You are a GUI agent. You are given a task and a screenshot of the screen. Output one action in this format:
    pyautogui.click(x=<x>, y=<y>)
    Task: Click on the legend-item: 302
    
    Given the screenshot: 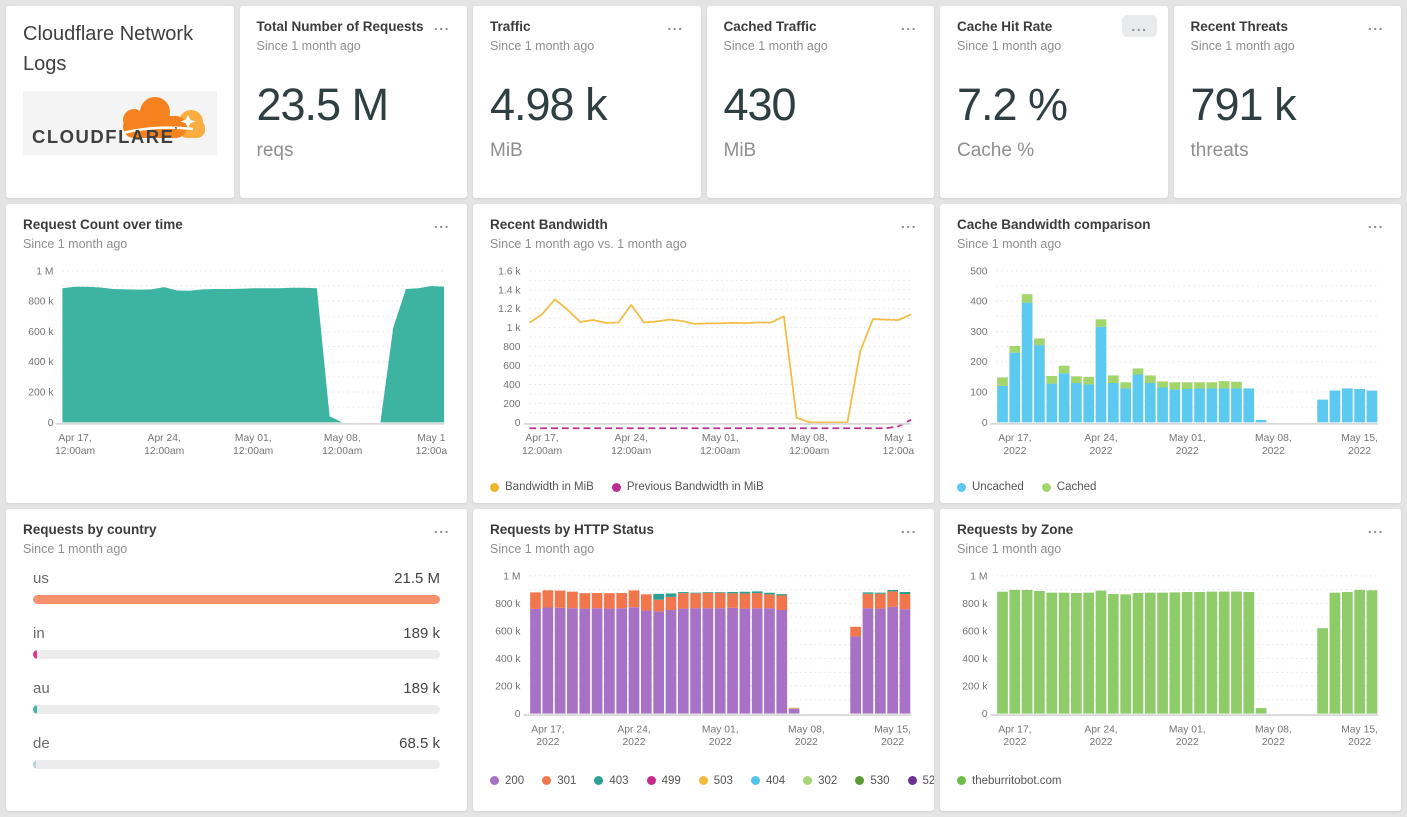 What is the action you would take?
    pyautogui.click(x=820, y=781)
    